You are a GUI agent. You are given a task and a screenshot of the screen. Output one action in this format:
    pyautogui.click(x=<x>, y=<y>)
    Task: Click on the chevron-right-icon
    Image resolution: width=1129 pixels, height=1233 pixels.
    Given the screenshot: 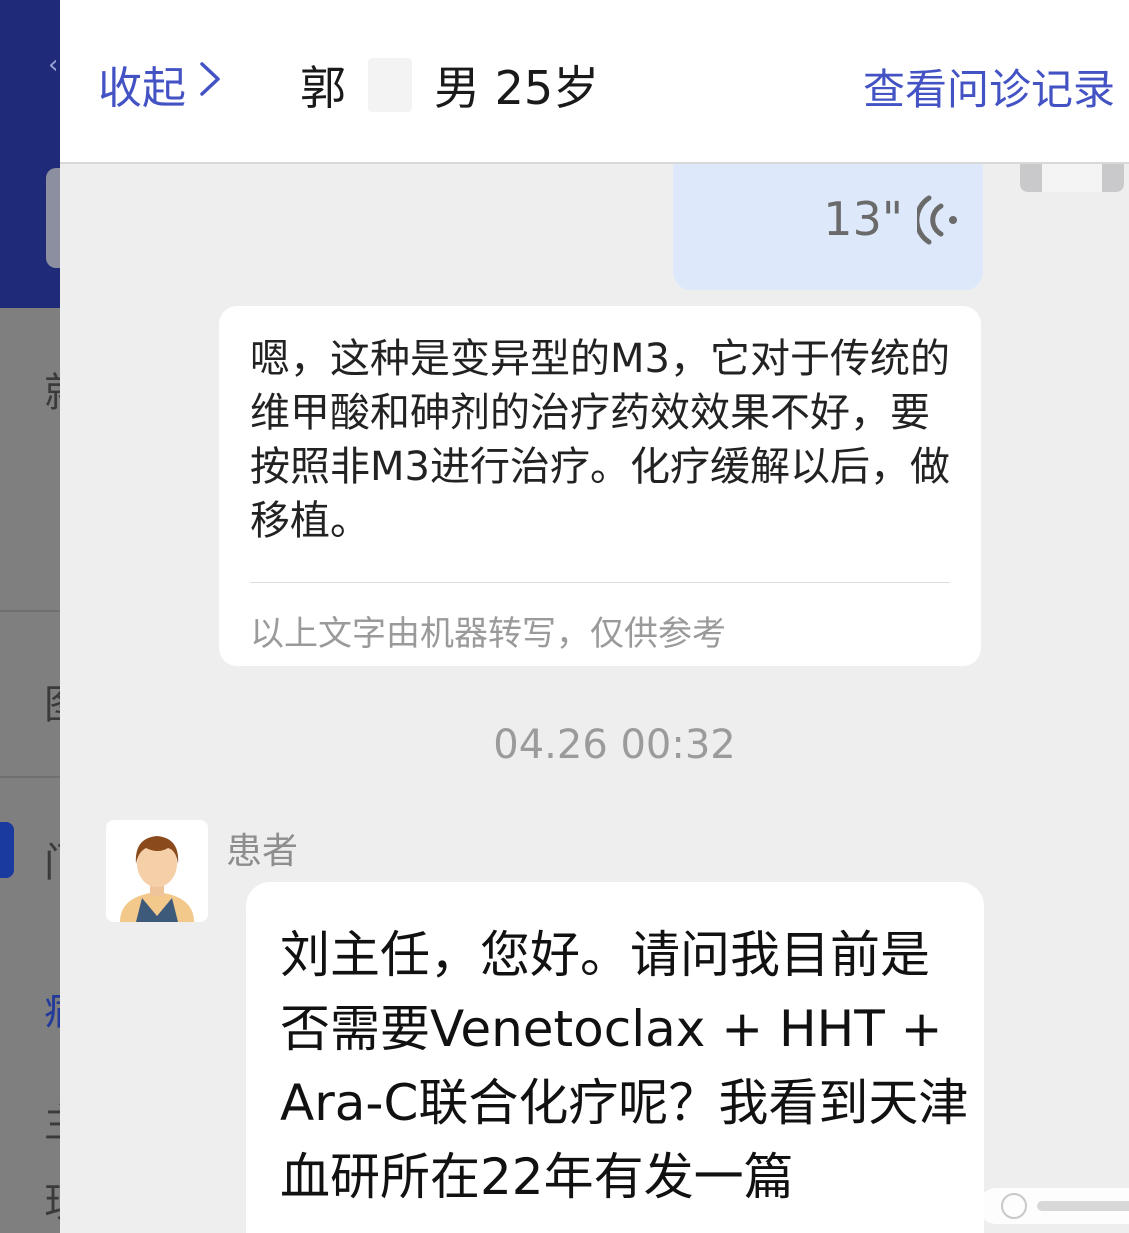 What is the action you would take?
    pyautogui.click(x=210, y=84)
    